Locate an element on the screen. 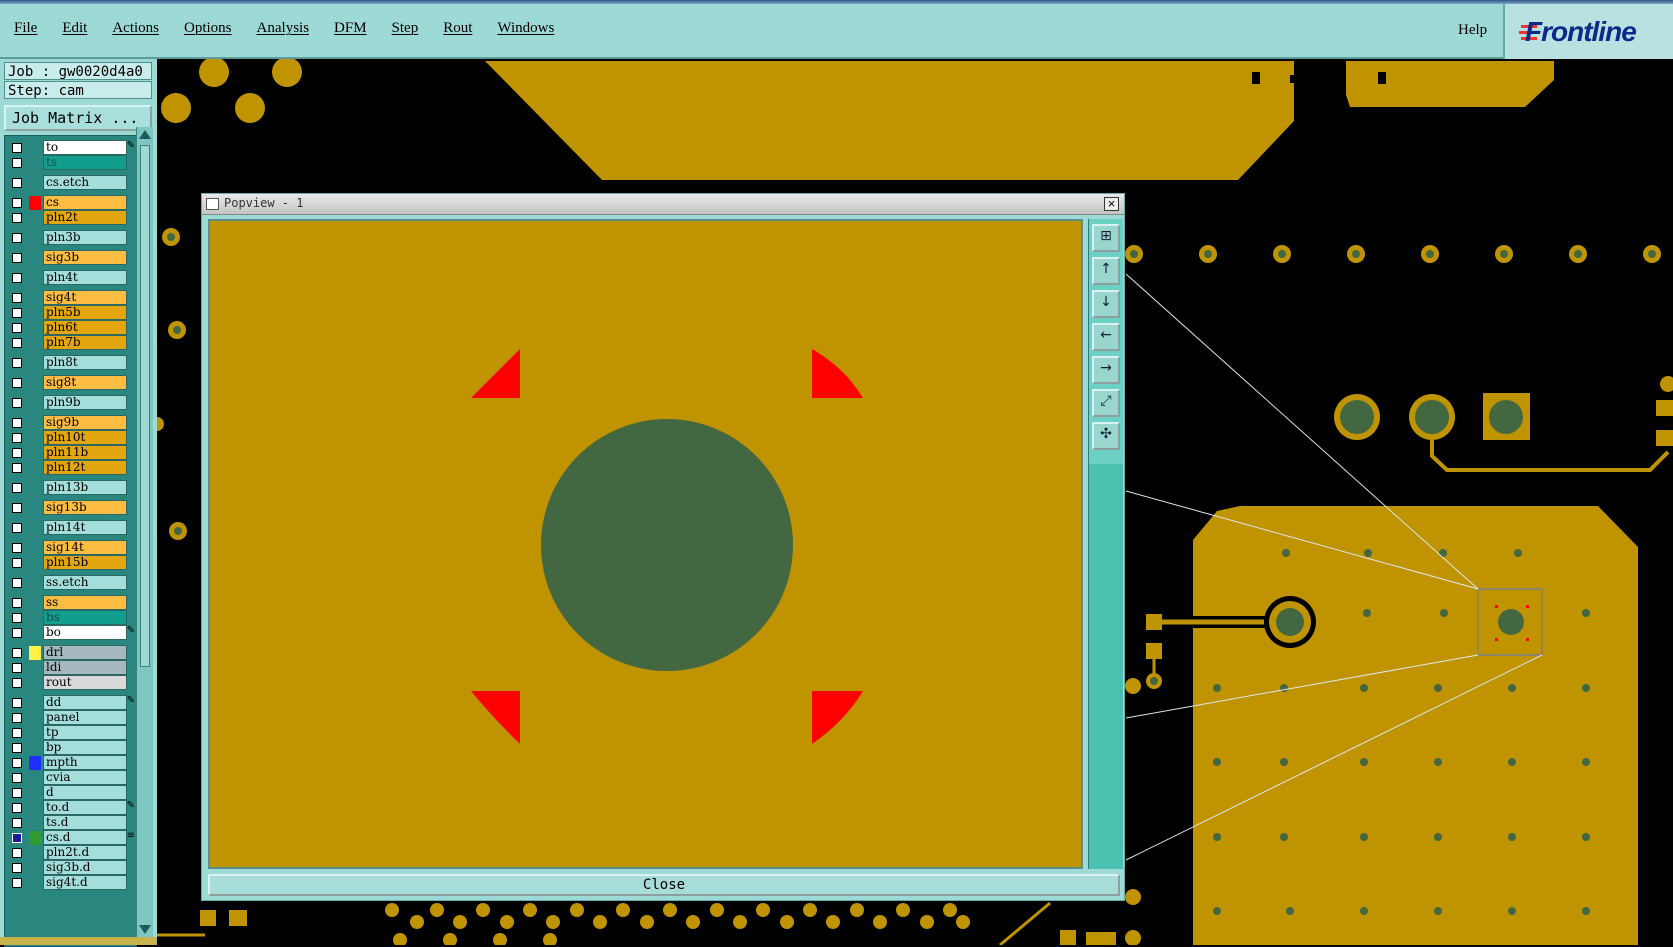 The height and width of the screenshot is (947, 1673). layer-row-bp: bp is located at coordinates (70, 748).